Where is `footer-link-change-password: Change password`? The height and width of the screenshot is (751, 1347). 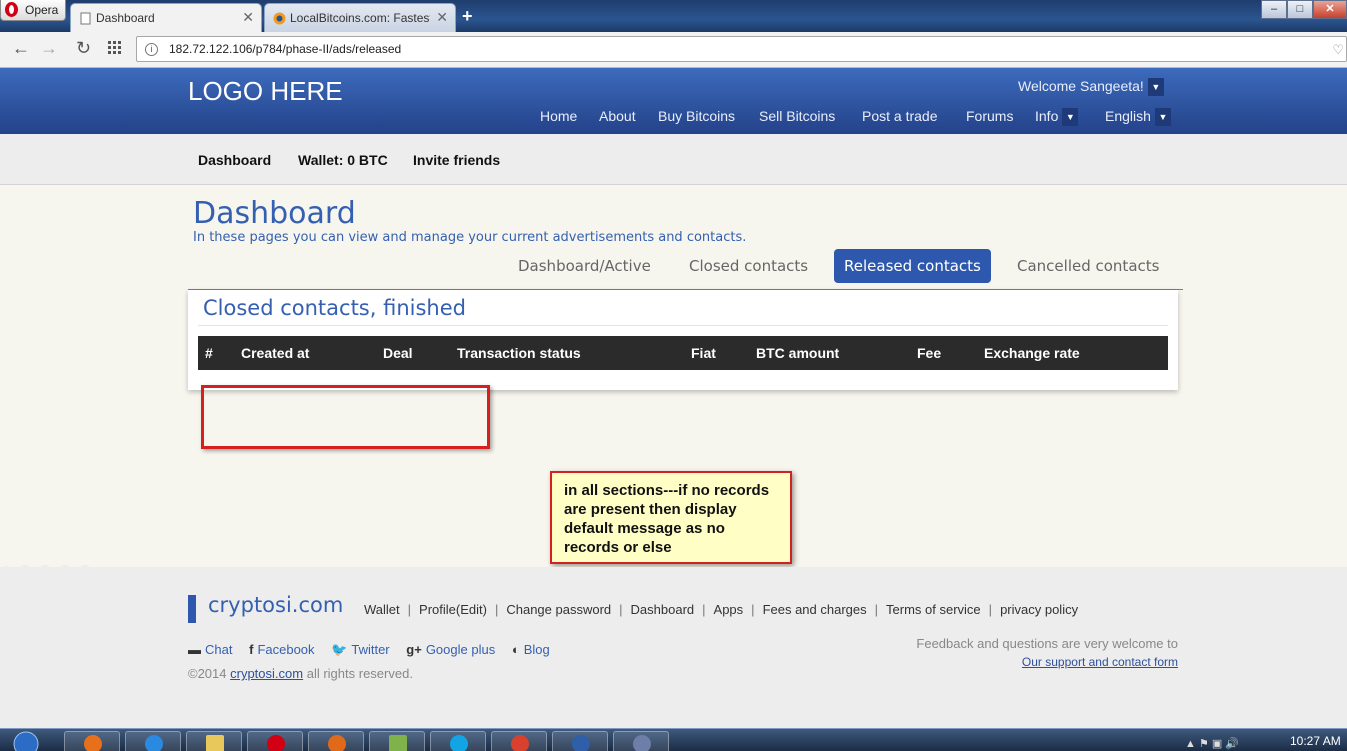
footer-link-change-password: Change password is located at coordinates (558, 609).